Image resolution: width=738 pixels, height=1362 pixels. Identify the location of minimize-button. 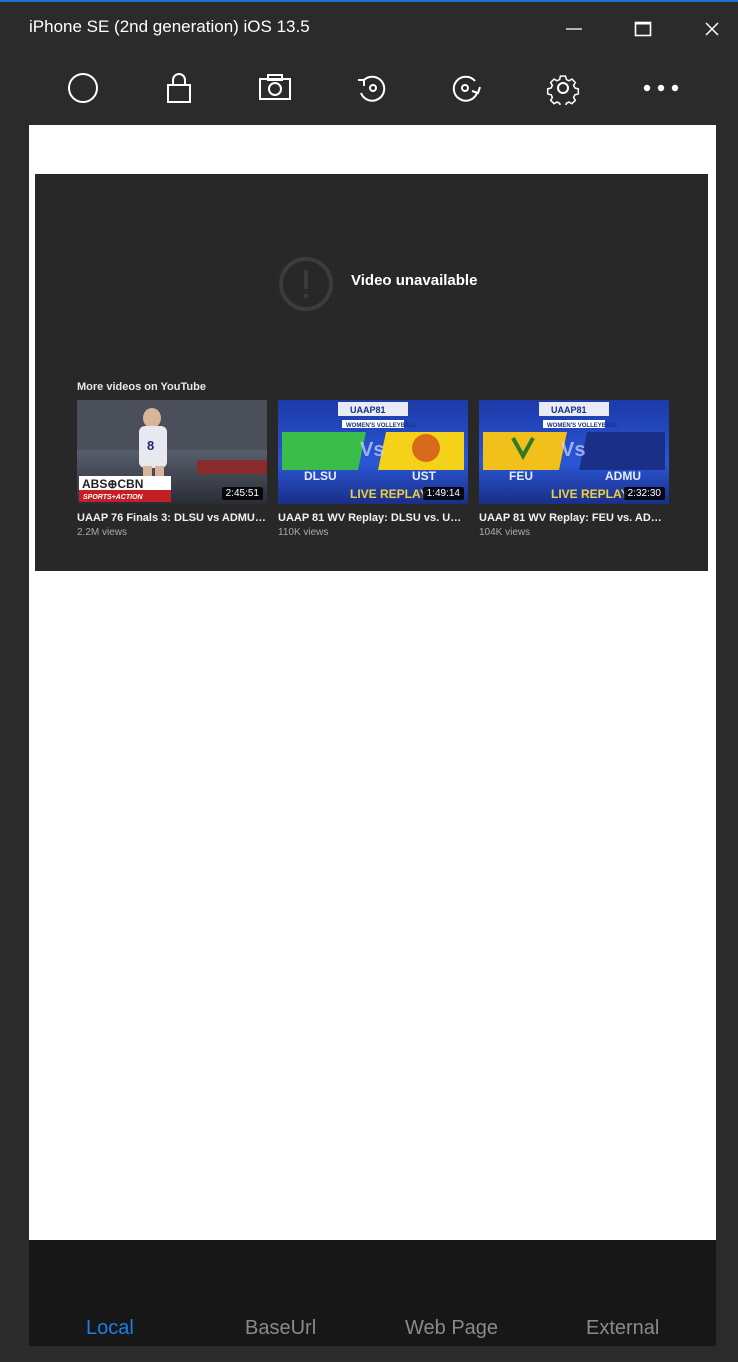
(574, 29).